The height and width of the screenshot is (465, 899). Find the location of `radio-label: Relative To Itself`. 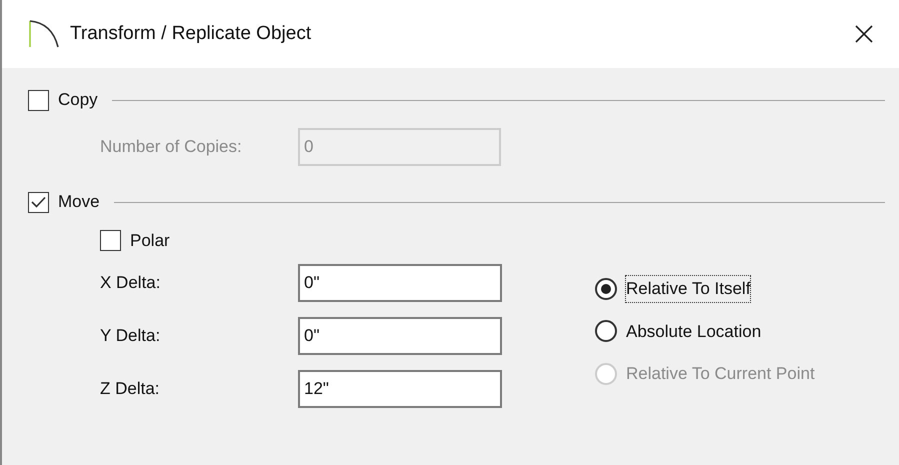

radio-label: Relative To Itself is located at coordinates (688, 289).